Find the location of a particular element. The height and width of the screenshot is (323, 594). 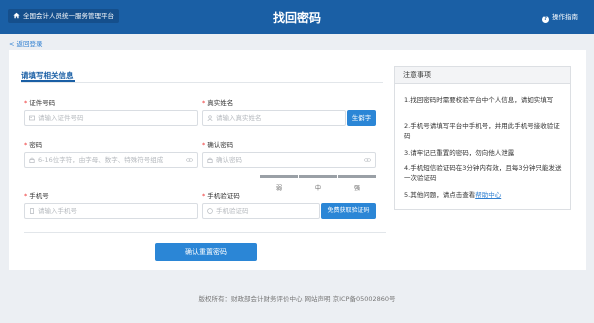

notes-title: 注意事项 is located at coordinates (482, 75).